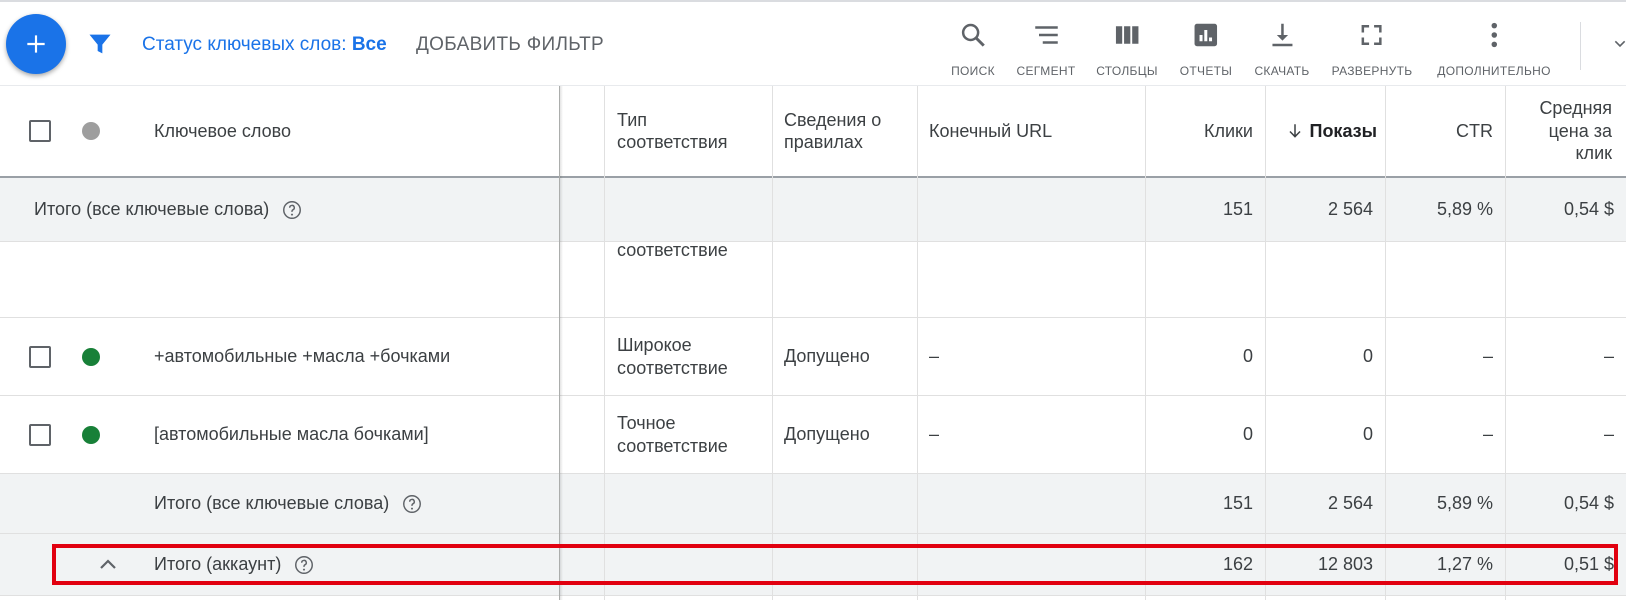 This screenshot has height=600, width=1626. Describe the element at coordinates (1206, 35) in the screenshot. I see `reports-icon` at that location.